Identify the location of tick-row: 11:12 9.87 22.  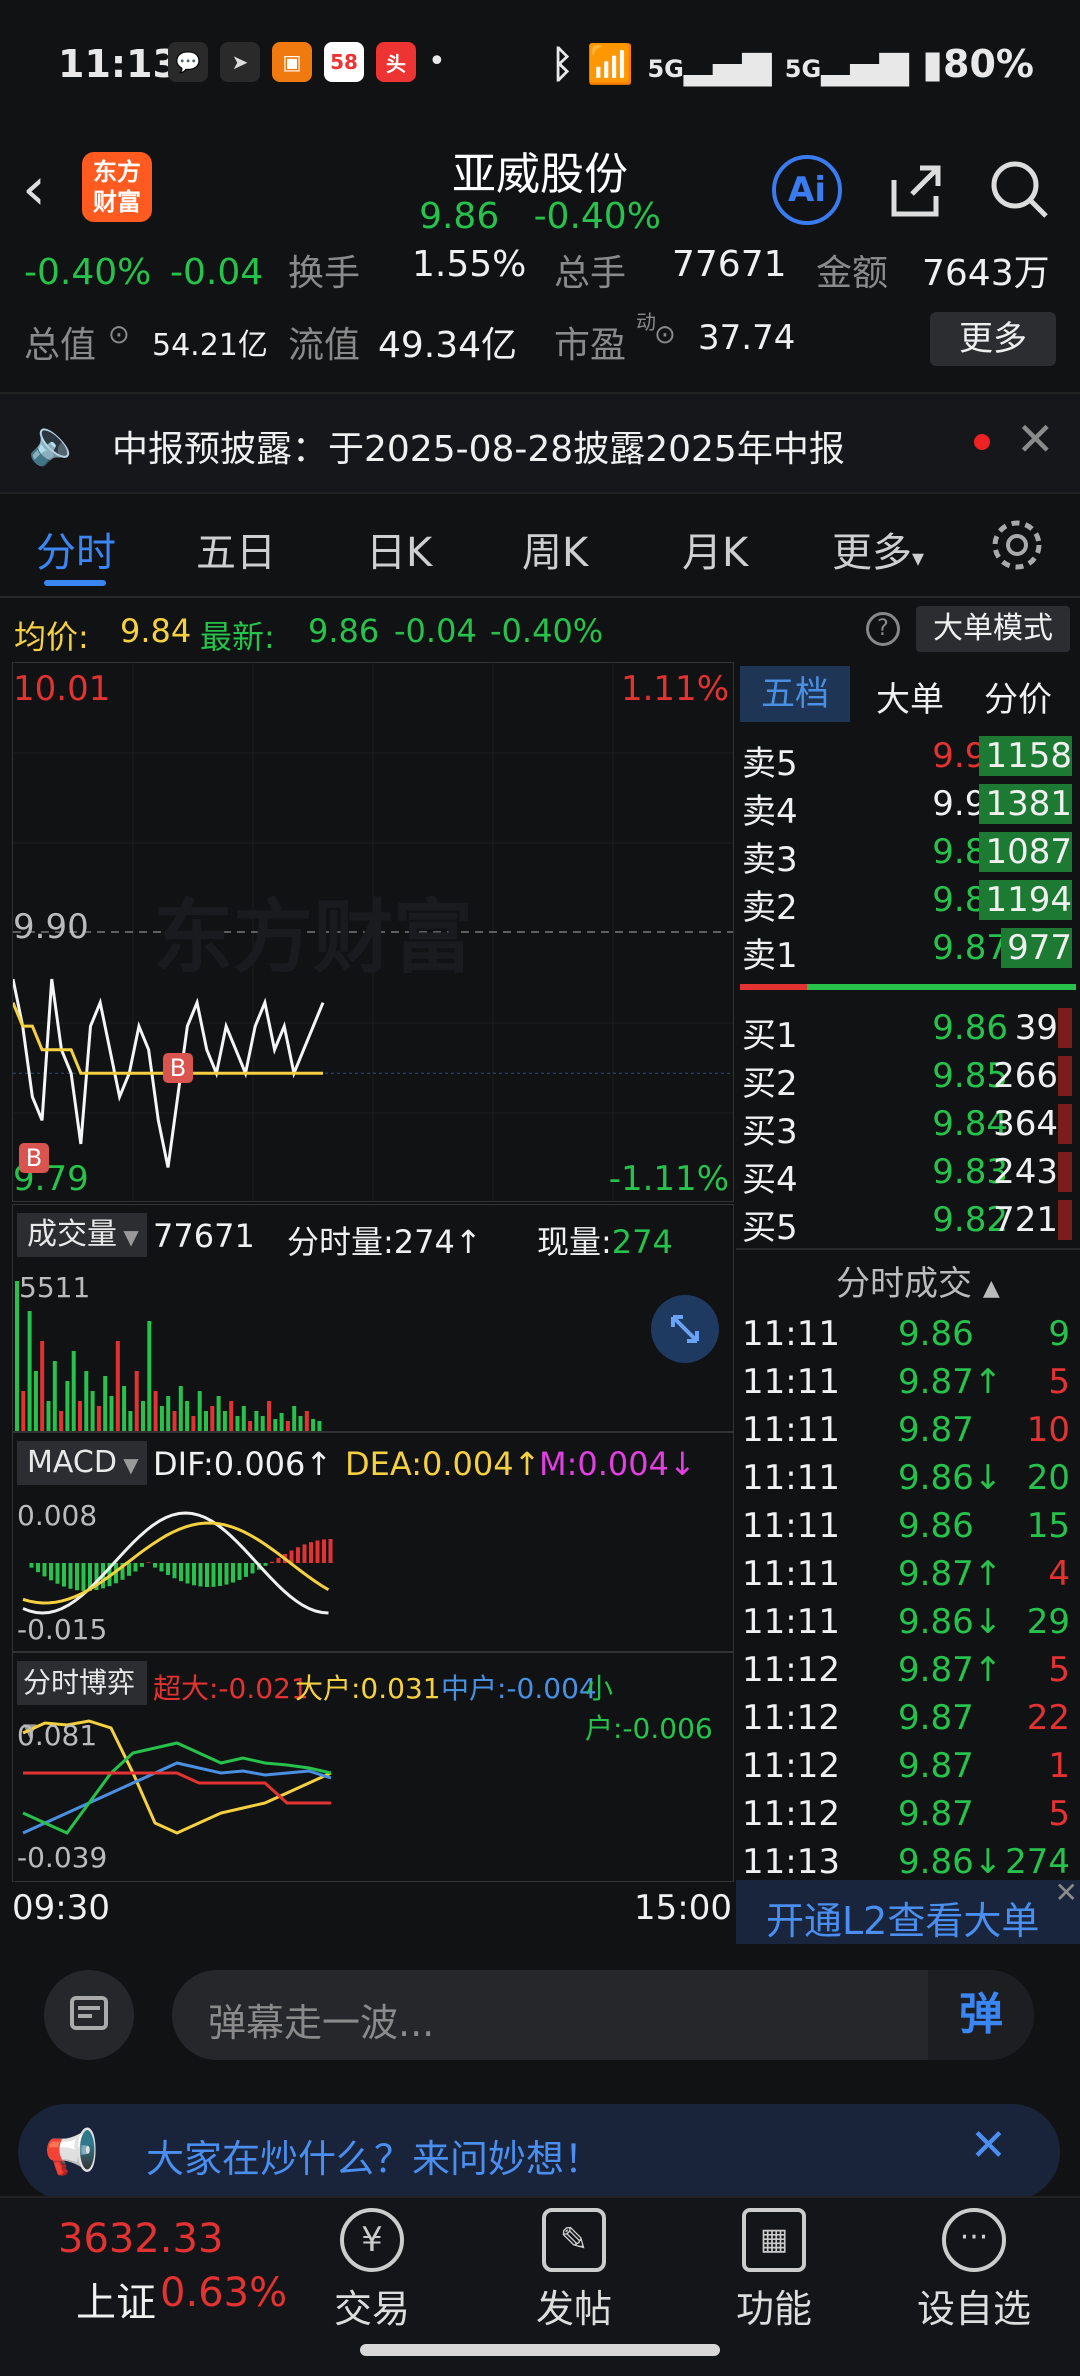
(906, 1722).